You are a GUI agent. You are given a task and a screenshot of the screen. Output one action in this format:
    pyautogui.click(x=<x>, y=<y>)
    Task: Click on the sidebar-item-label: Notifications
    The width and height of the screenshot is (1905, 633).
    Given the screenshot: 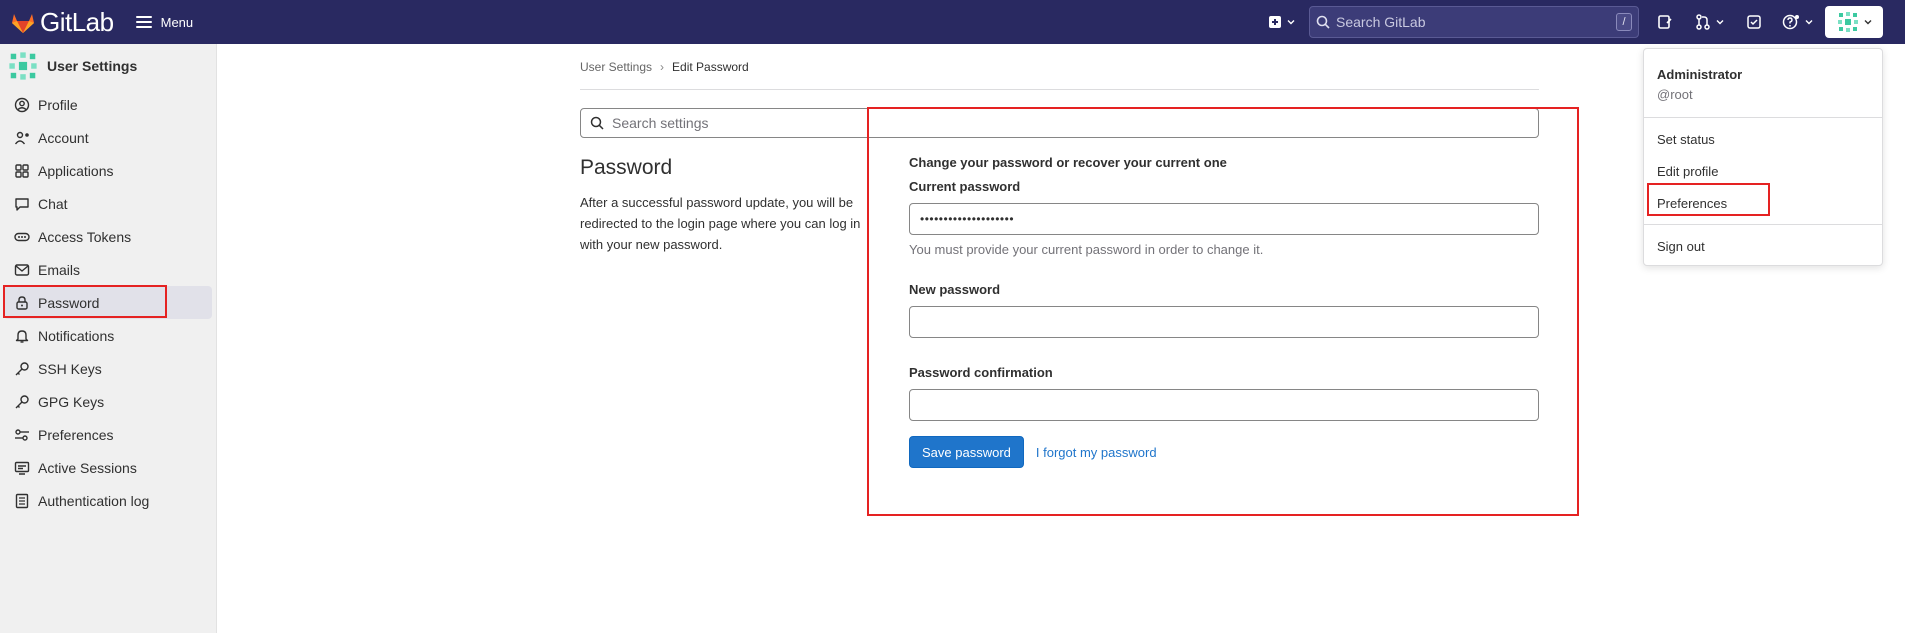 What is the action you would take?
    pyautogui.click(x=76, y=335)
    